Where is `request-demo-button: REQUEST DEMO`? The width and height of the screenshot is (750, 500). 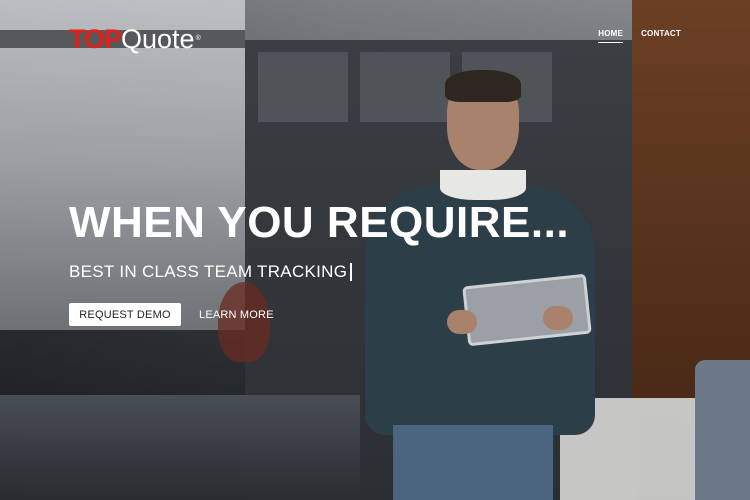 request-demo-button: REQUEST DEMO is located at coordinates (125, 314).